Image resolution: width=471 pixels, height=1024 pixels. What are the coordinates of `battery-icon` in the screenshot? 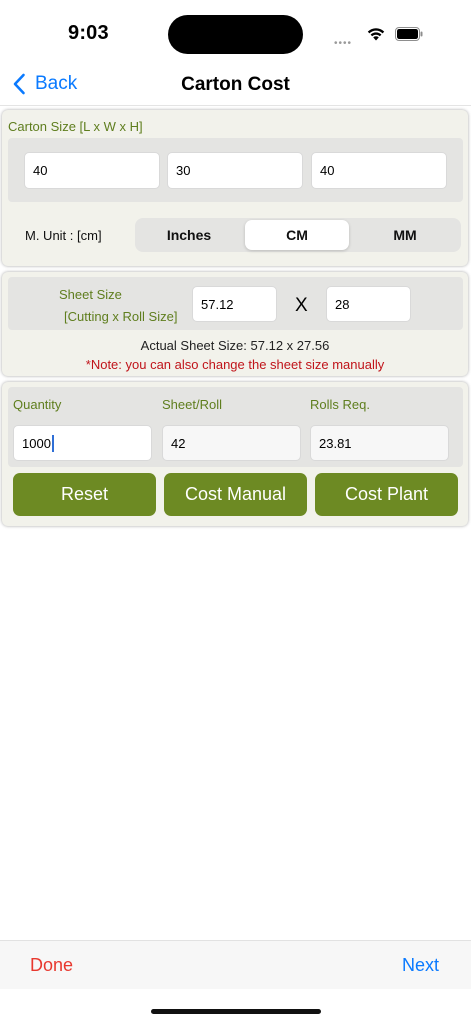 It's located at (409, 34).